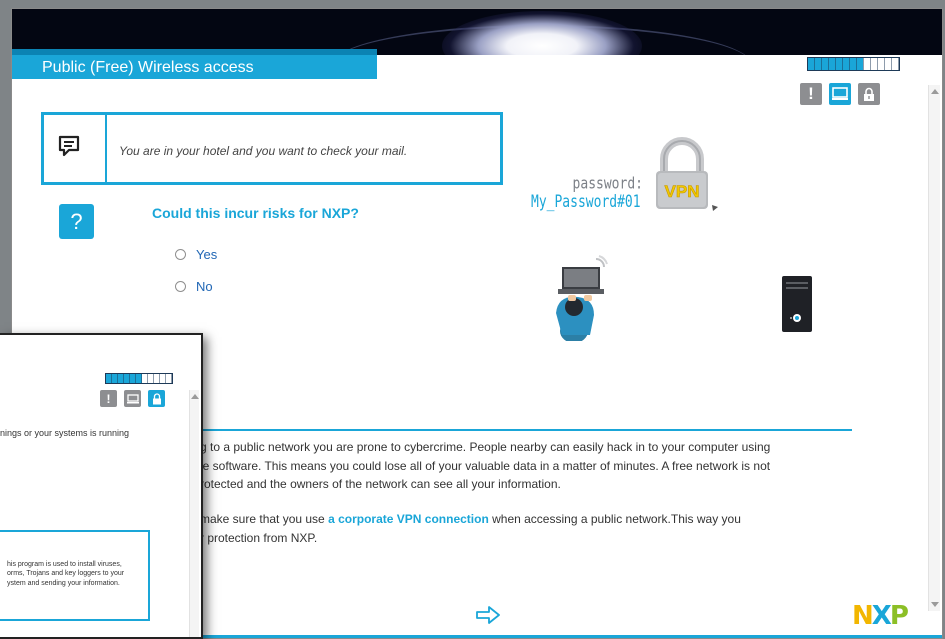  I want to click on vpn-connection-link: a corporate VPN connection, so click(408, 519).